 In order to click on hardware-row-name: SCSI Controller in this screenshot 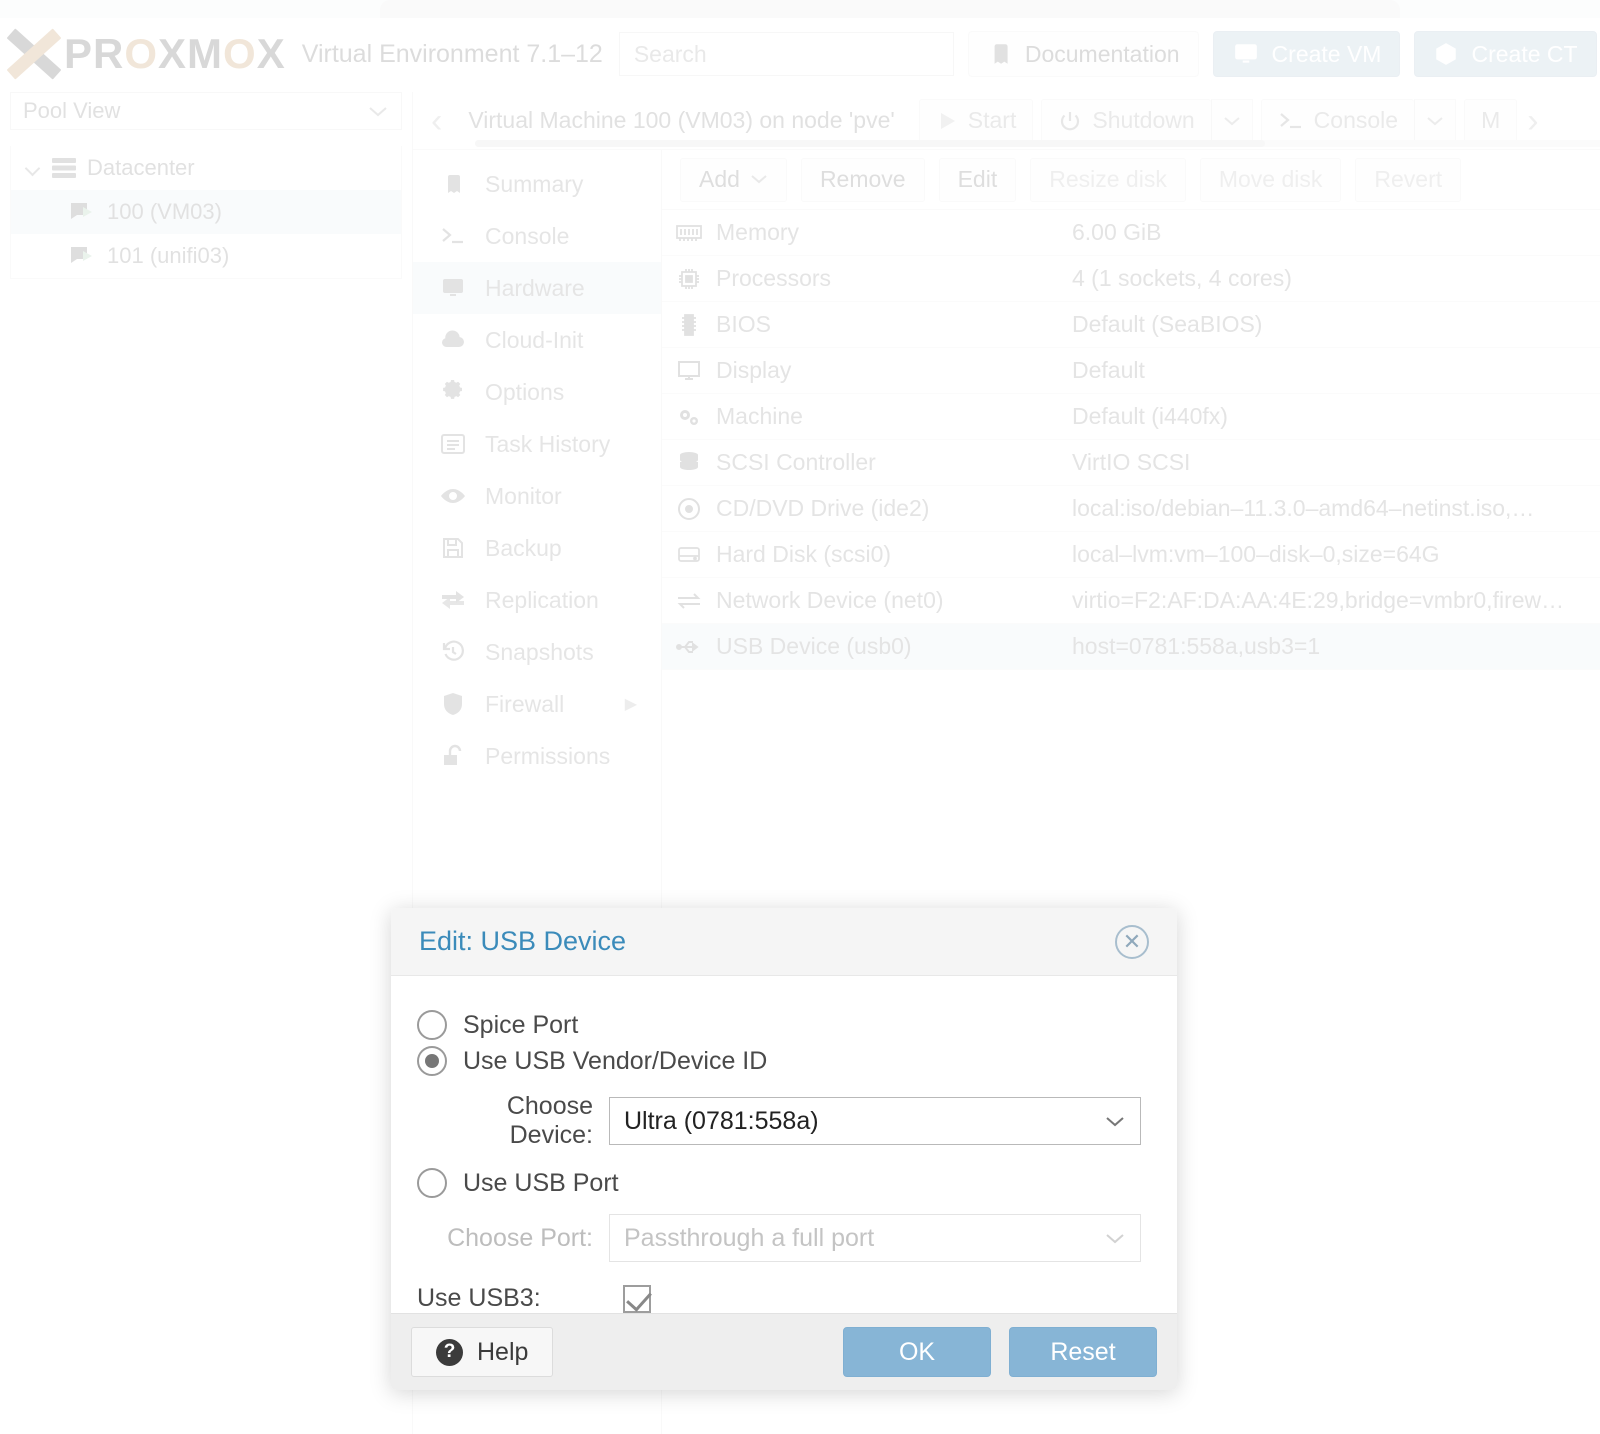, I will do `click(796, 462)`.